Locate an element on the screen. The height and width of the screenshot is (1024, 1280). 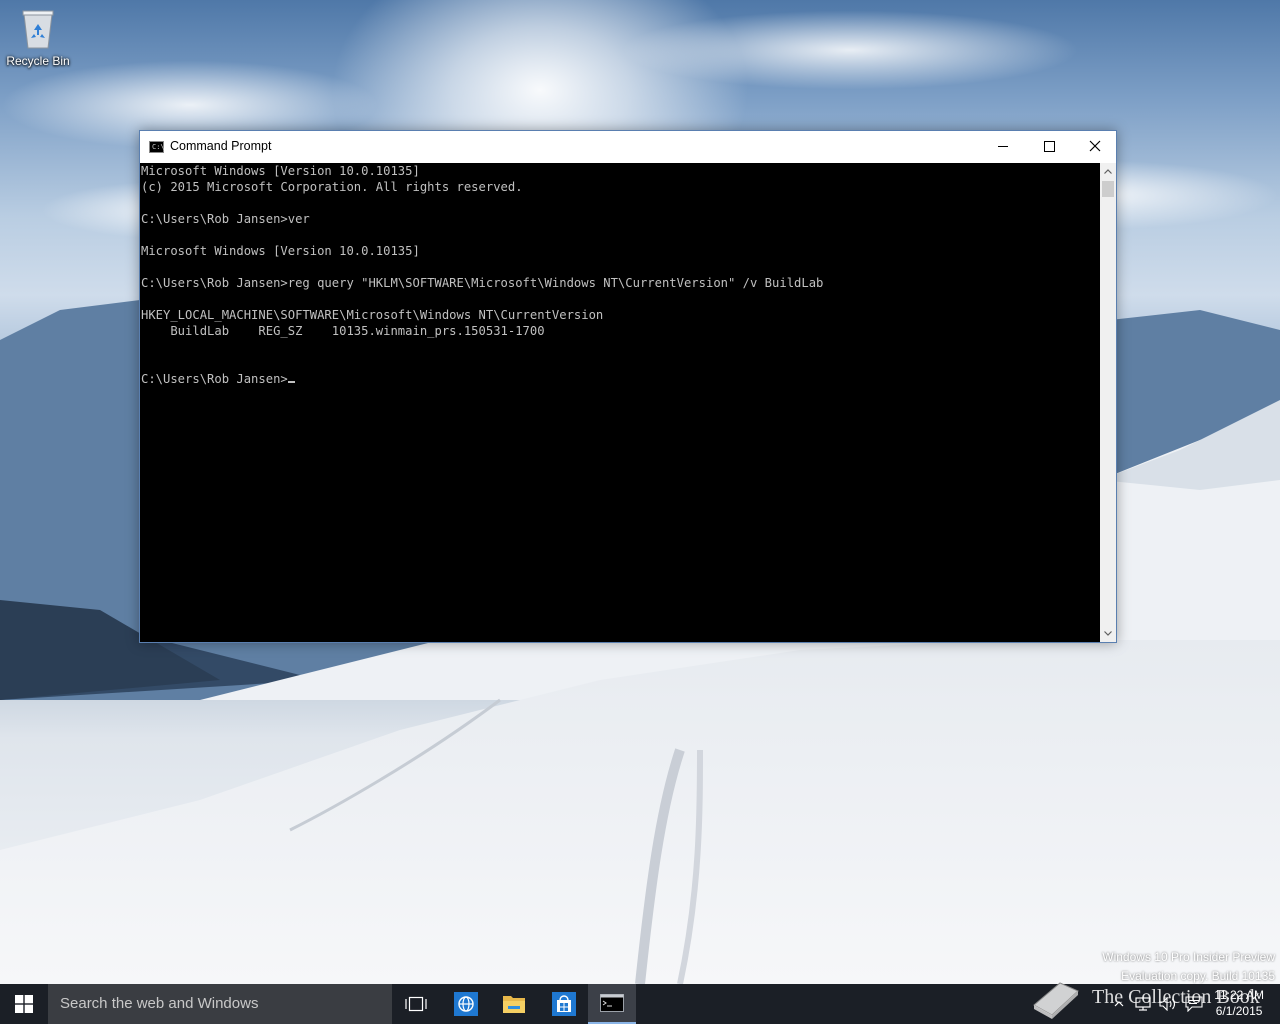
task-view-icon is located at coordinates (416, 1004).